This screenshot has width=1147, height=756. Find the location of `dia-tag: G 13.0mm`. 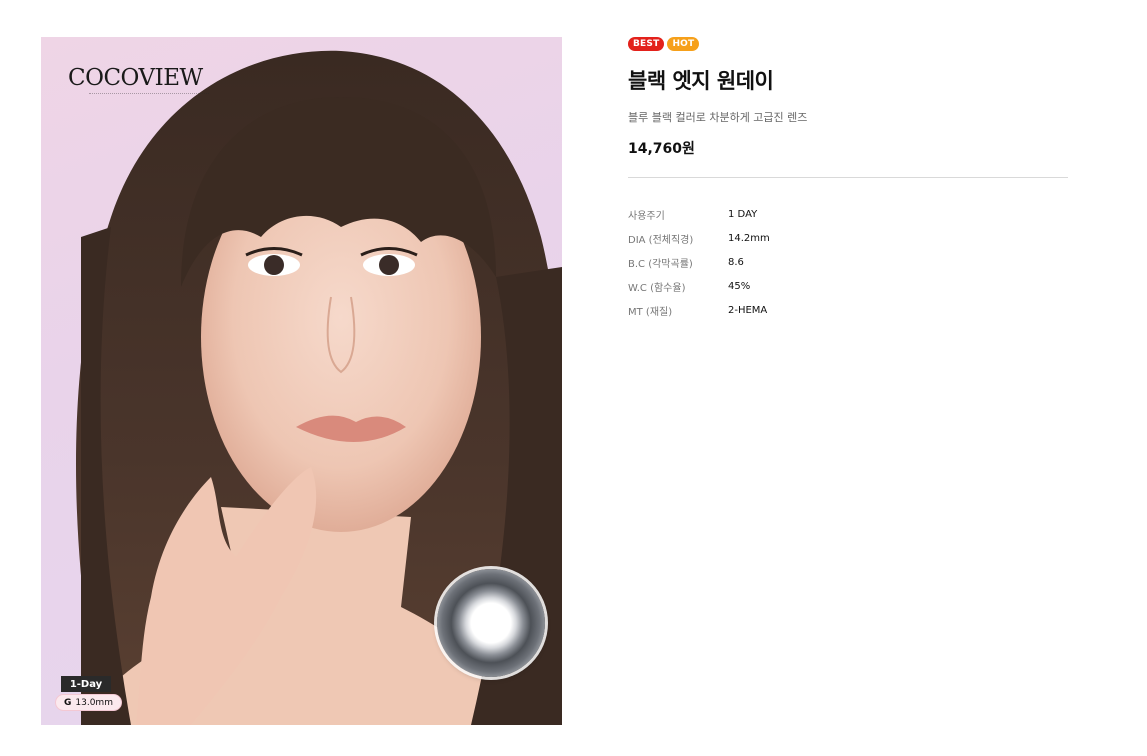

dia-tag: G 13.0mm is located at coordinates (88, 702).